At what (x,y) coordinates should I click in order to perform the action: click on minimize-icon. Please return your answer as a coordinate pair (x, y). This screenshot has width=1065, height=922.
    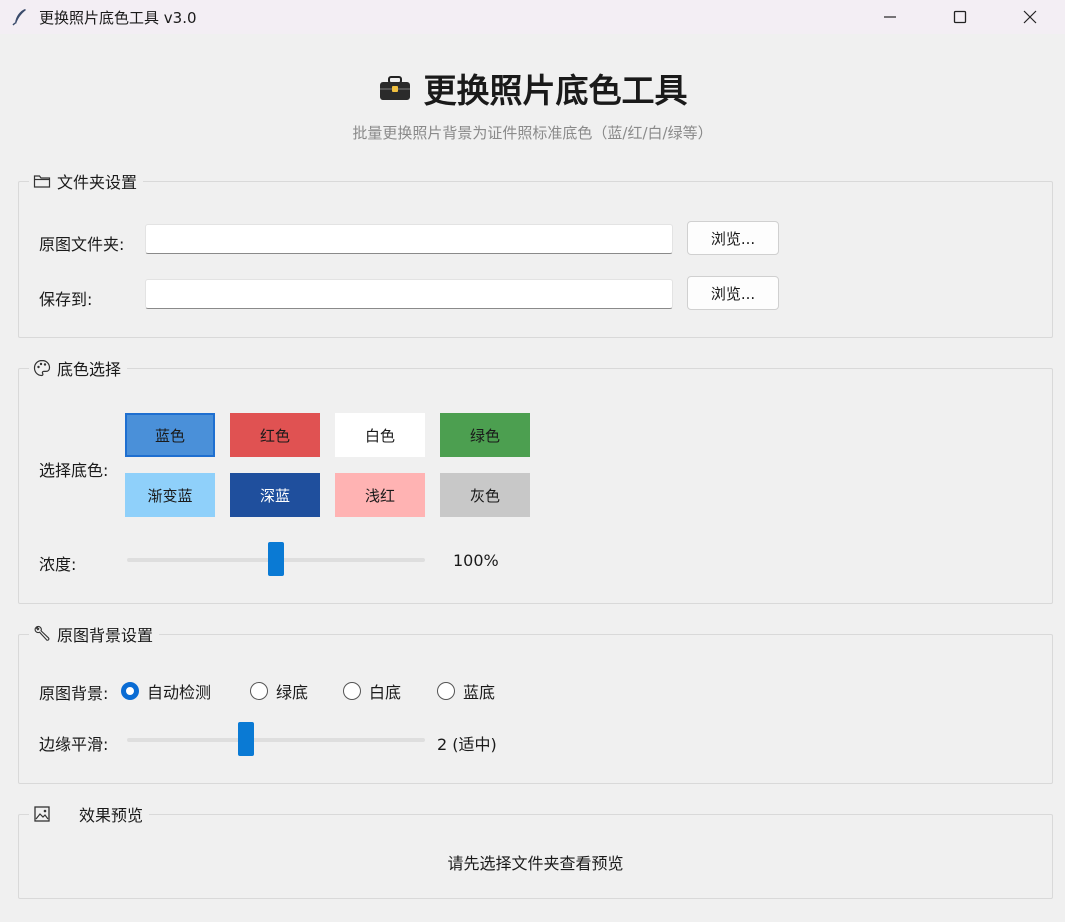
    Looking at the image, I should click on (890, 17).